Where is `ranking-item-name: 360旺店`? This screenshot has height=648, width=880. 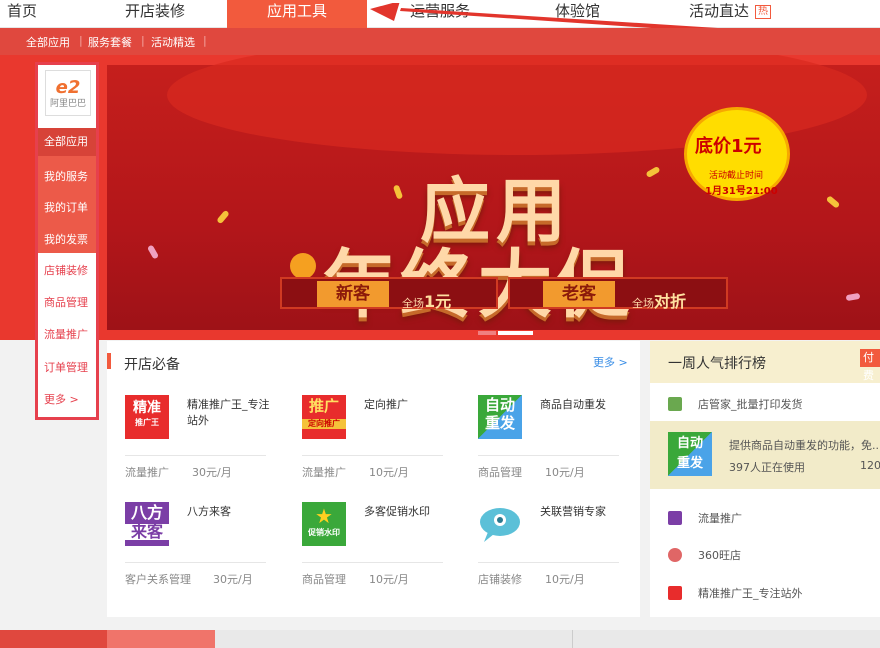 ranking-item-name: 360旺店 is located at coordinates (719, 555).